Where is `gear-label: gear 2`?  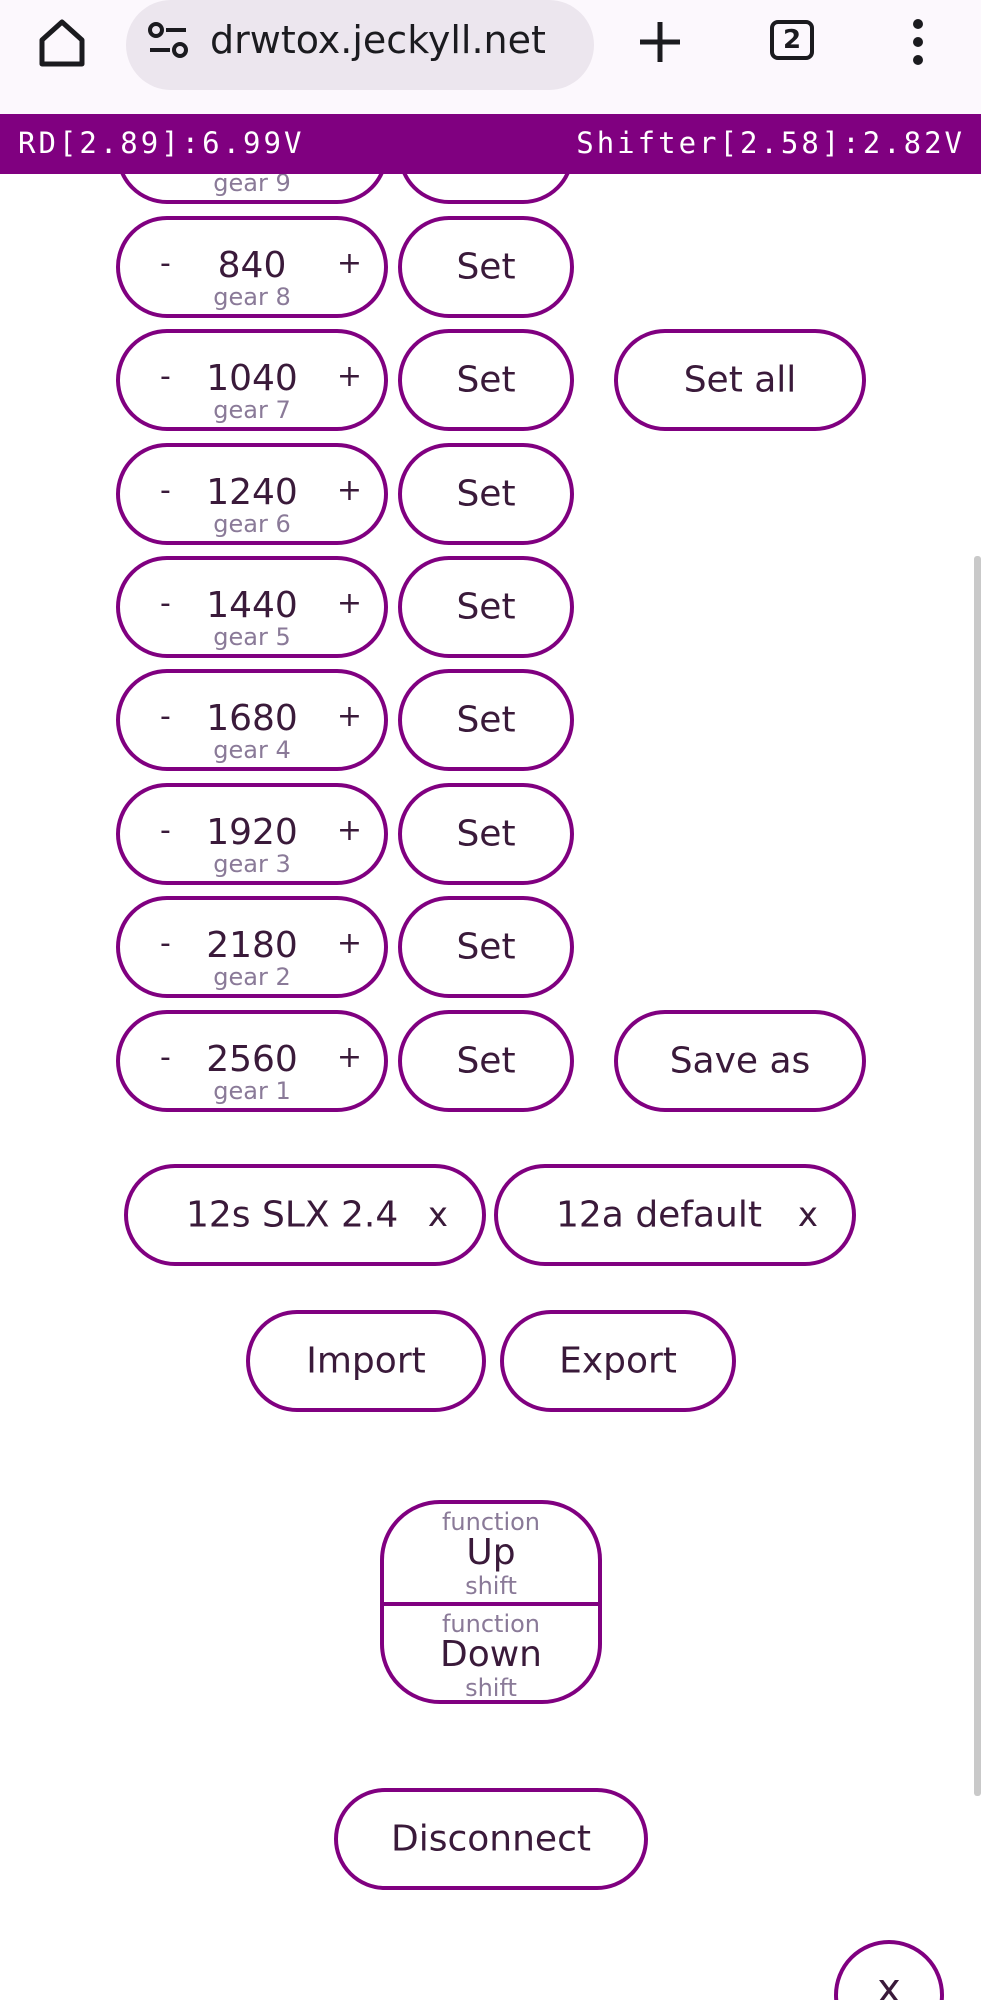
gear-label: gear 2 is located at coordinates (252, 977).